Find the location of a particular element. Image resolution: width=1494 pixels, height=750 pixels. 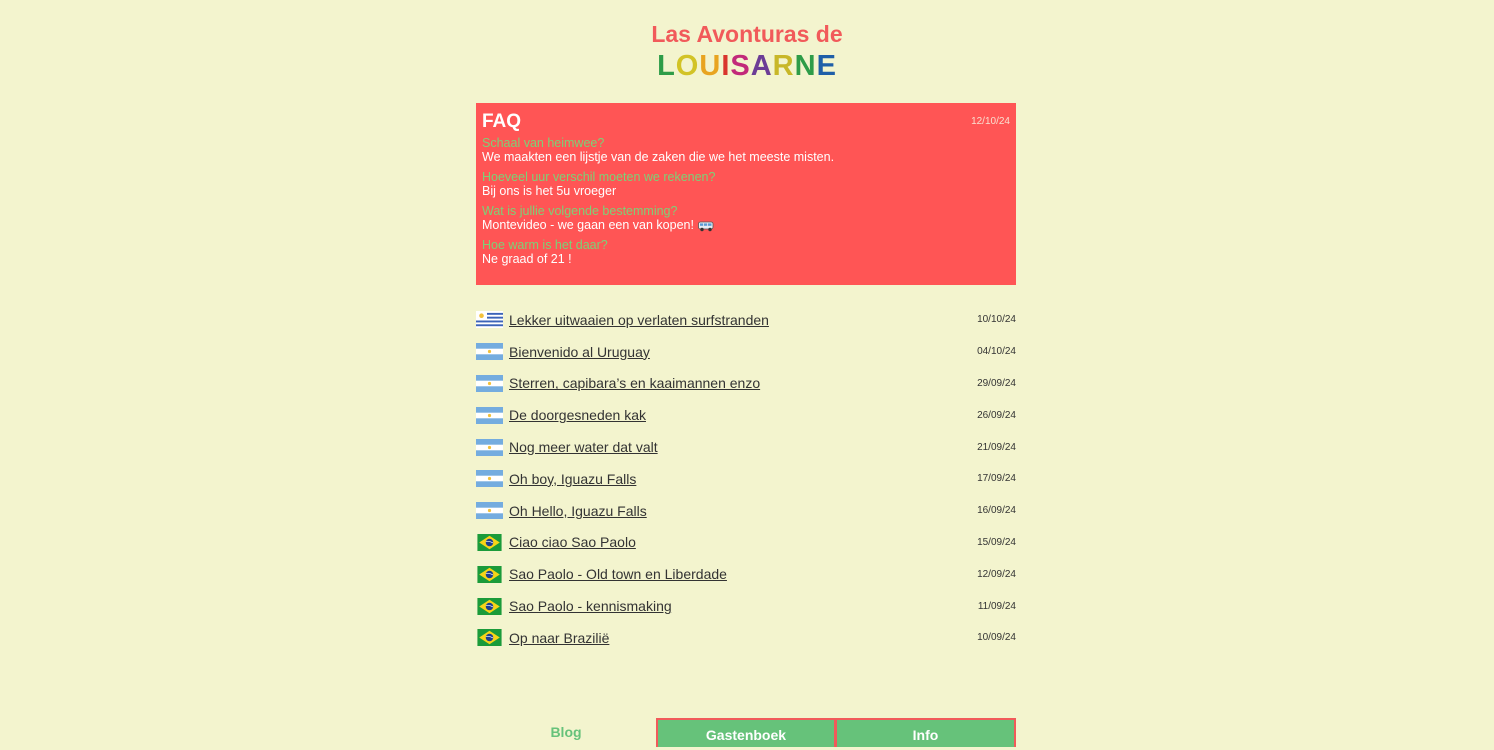

faq-answer: Bij ons is het 5u vroeger is located at coordinates (549, 191).